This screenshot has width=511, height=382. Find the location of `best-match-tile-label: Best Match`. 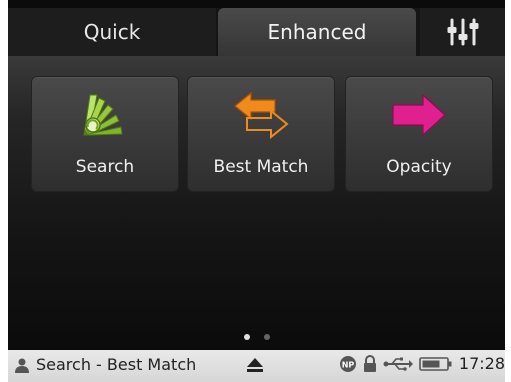

best-match-tile-label: Best Match is located at coordinates (261, 167).